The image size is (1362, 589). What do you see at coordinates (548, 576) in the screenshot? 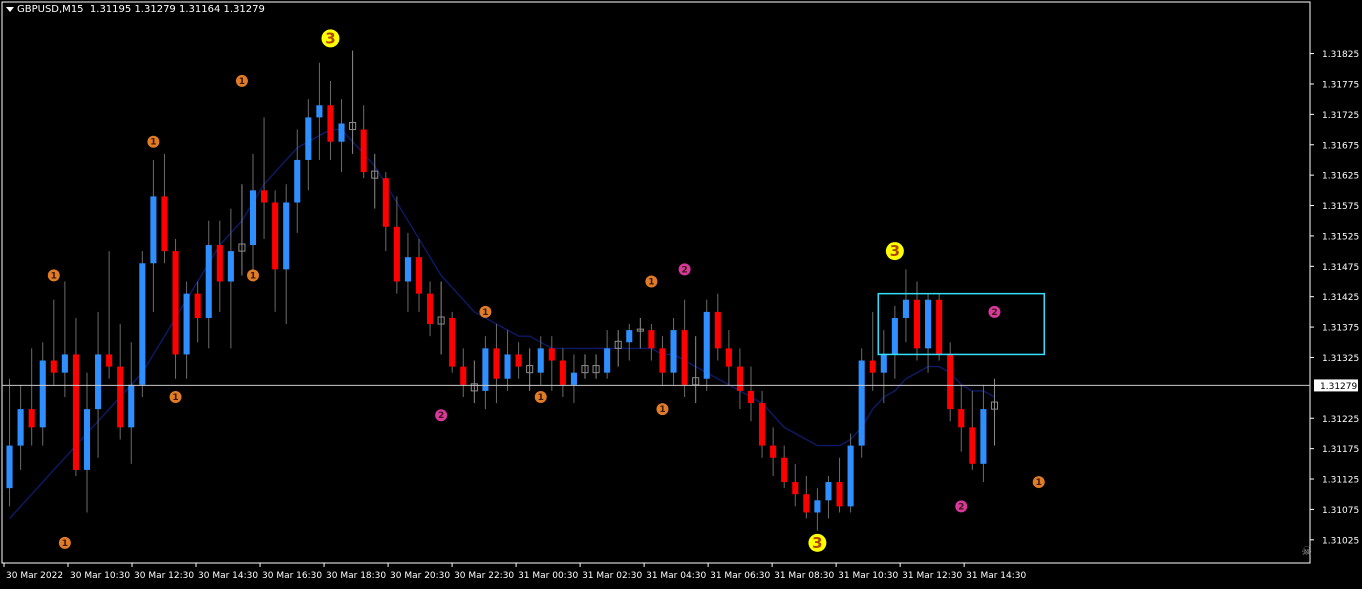
I see `x-tick-label: 31 Mar 00:30` at bounding box center [548, 576].